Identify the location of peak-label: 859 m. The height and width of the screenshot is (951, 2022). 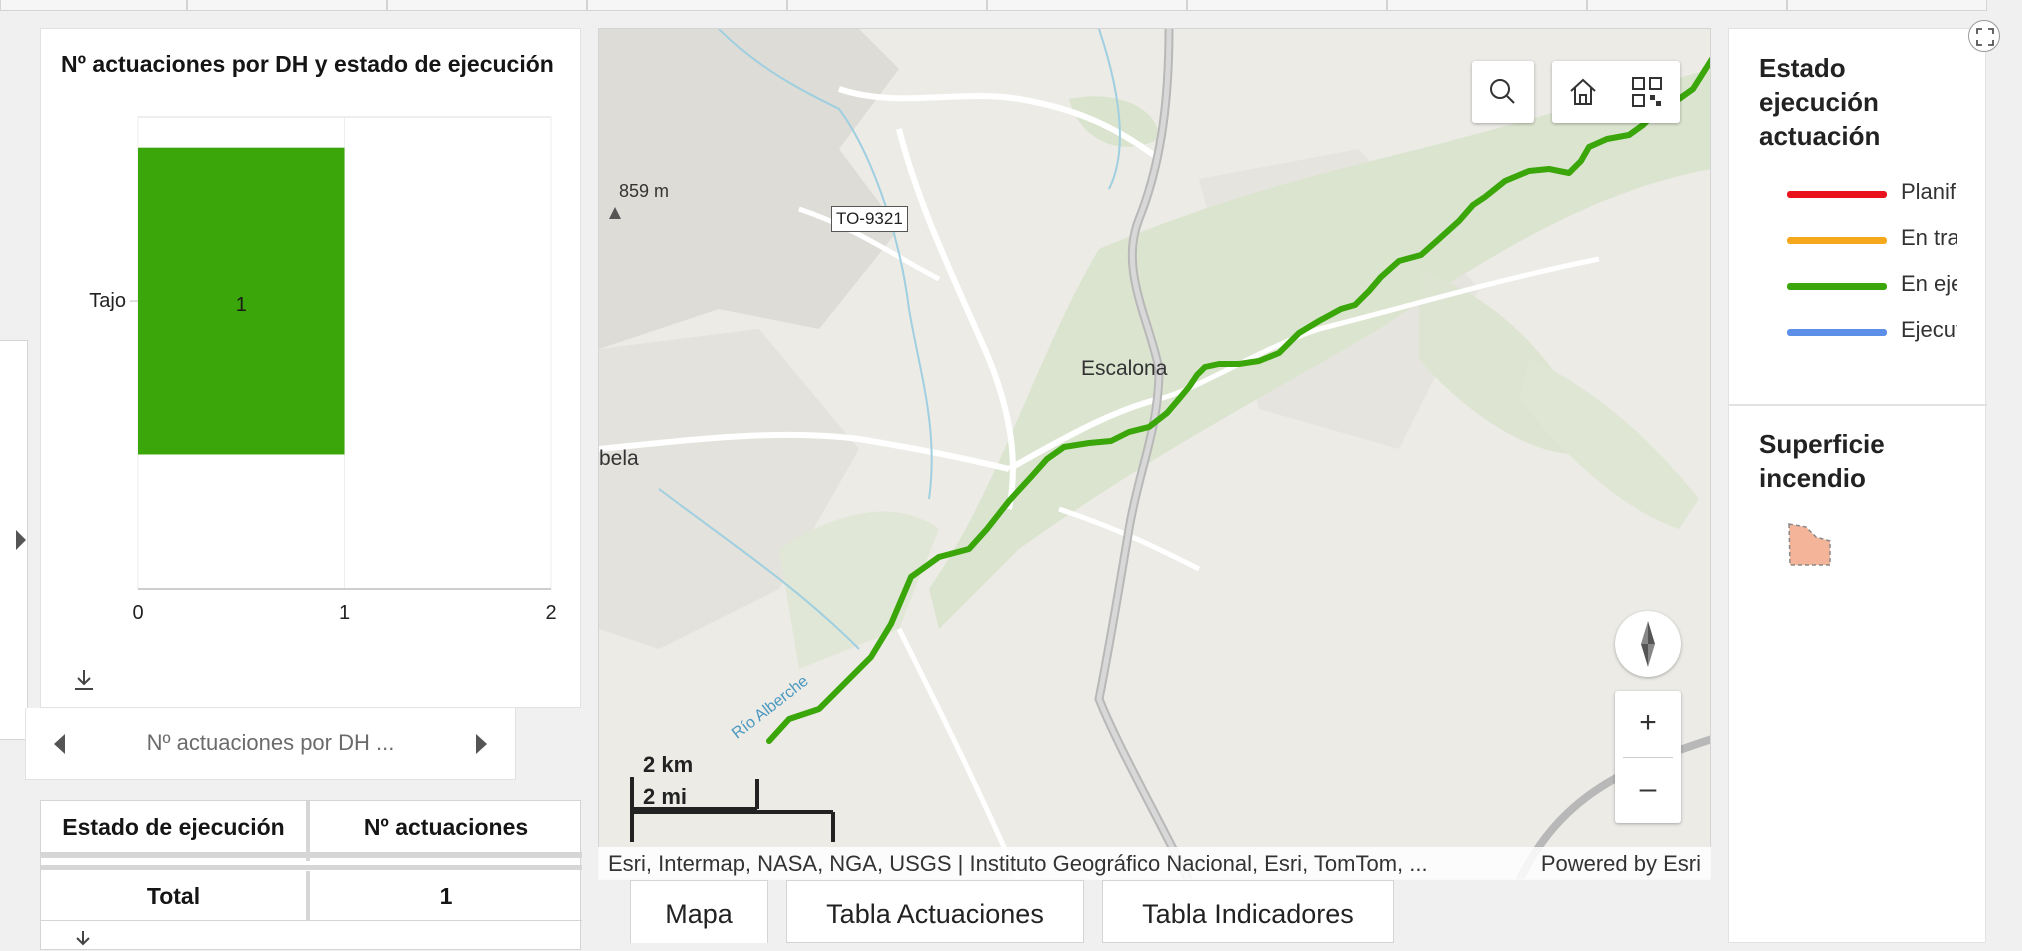
(644, 191).